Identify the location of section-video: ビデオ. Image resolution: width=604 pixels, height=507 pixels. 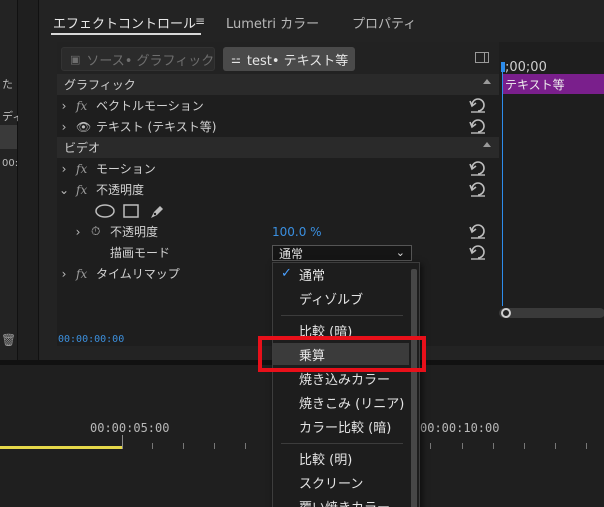
(278, 147).